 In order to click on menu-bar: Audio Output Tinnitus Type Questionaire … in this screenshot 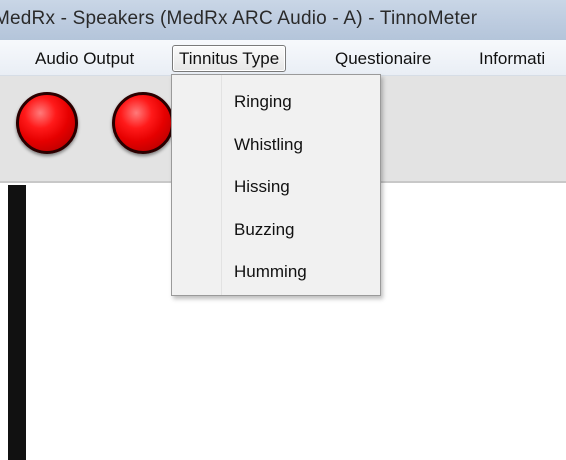, I will do `click(283, 58)`.